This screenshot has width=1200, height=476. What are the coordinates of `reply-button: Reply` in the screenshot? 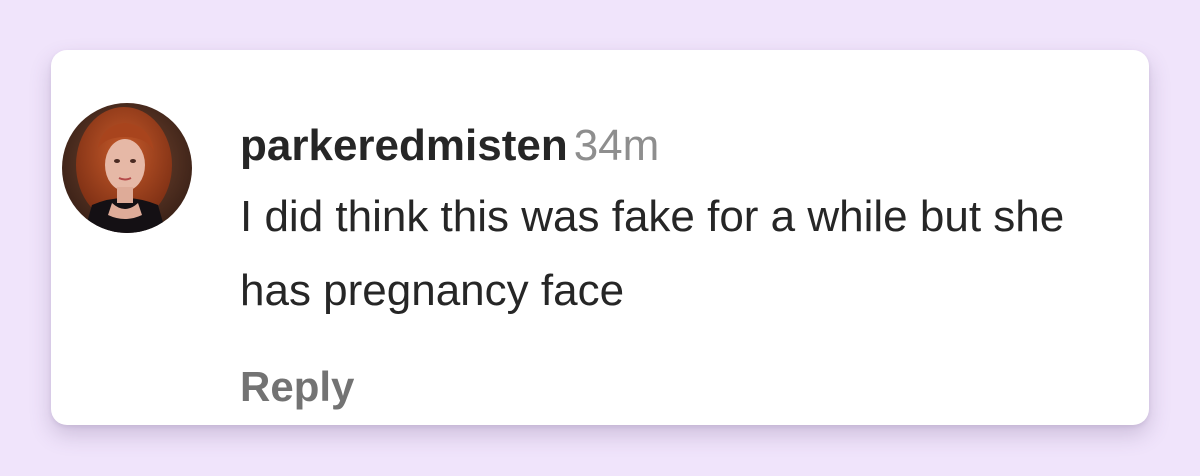 It's located at (297, 387).